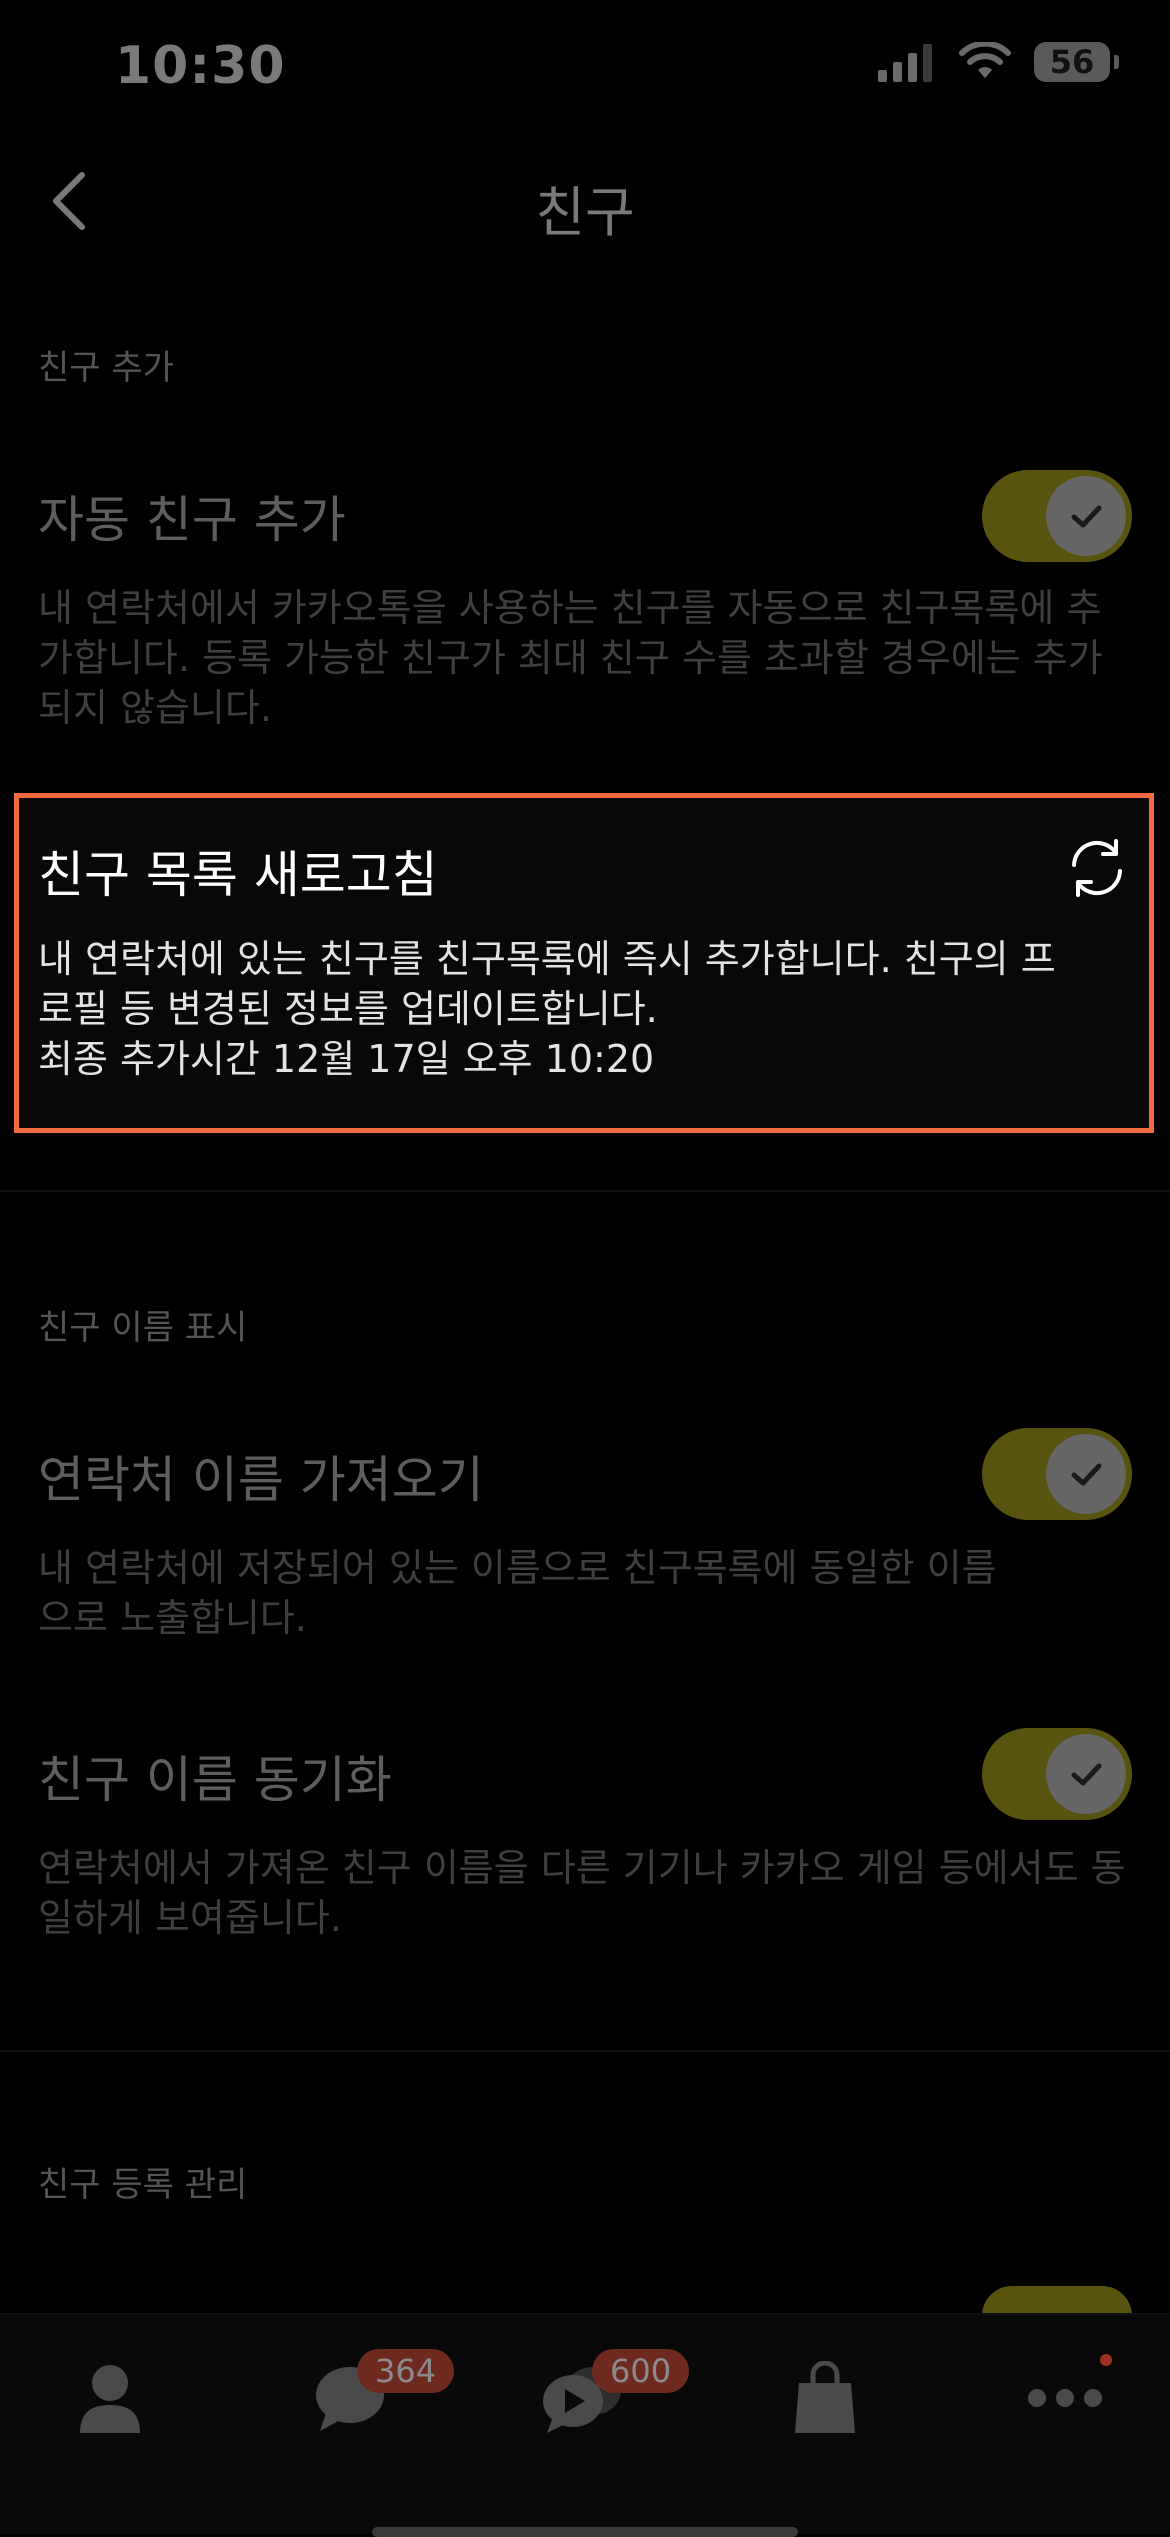  Describe the element at coordinates (585, 212) in the screenshot. I see `page-title: 친구` at that location.